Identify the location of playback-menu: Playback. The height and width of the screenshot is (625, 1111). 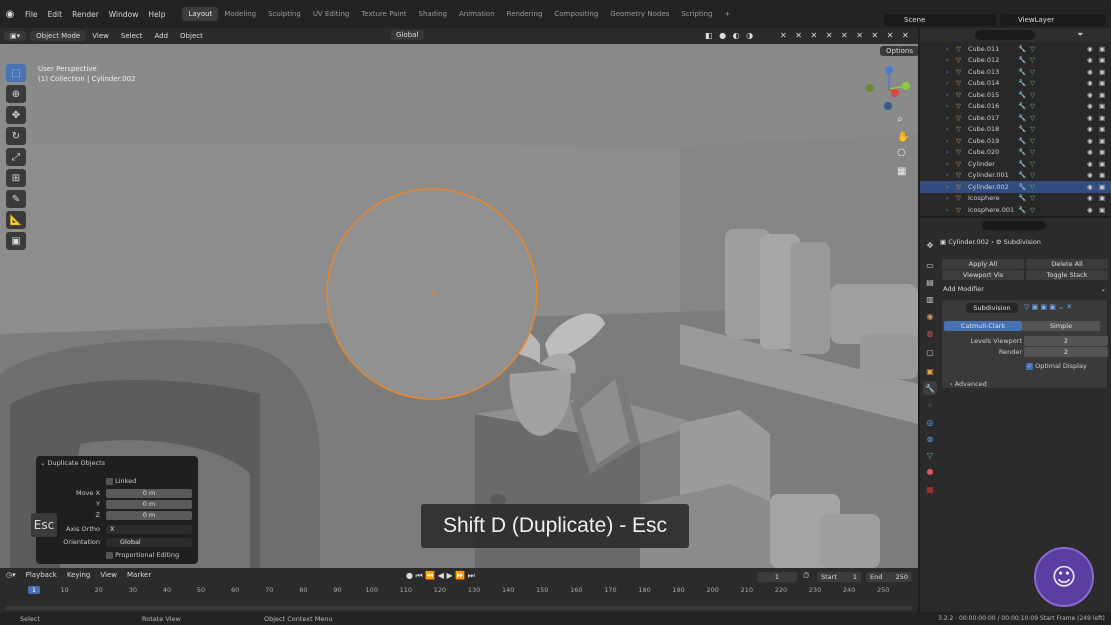
(41, 575).